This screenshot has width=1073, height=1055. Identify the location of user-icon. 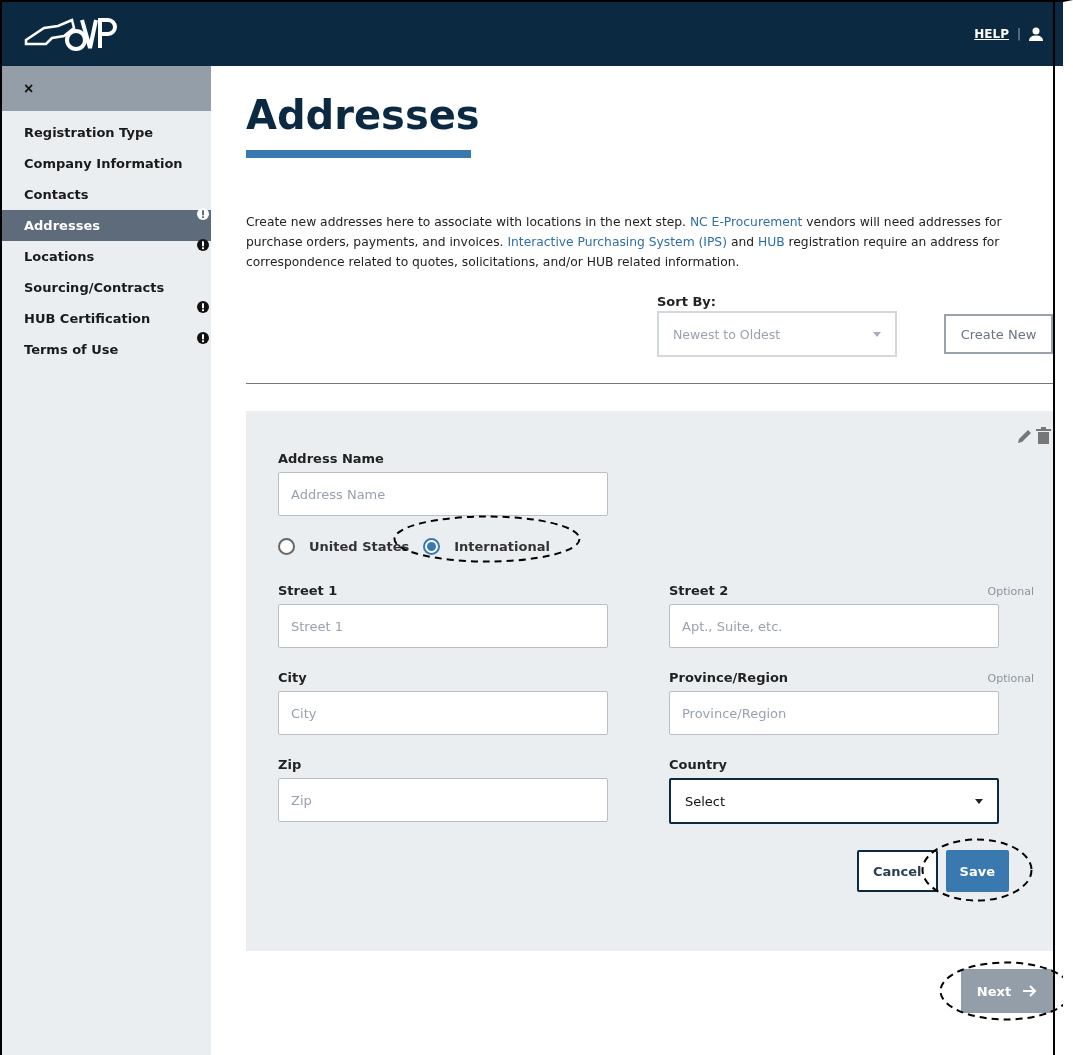
(1036, 34).